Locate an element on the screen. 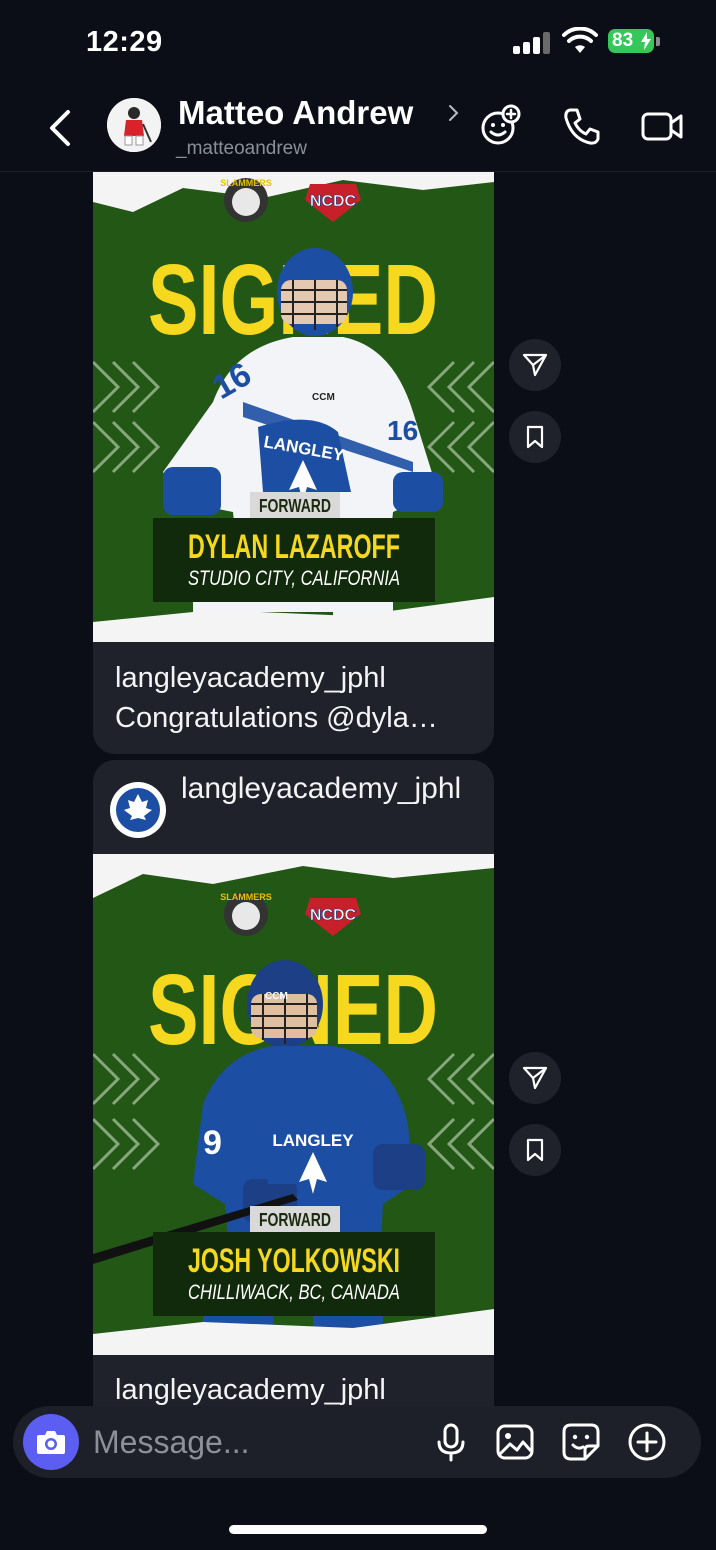 Image resolution: width=716 pixels, height=1550 pixels. poster-text: 16 is located at coordinates (402, 430).